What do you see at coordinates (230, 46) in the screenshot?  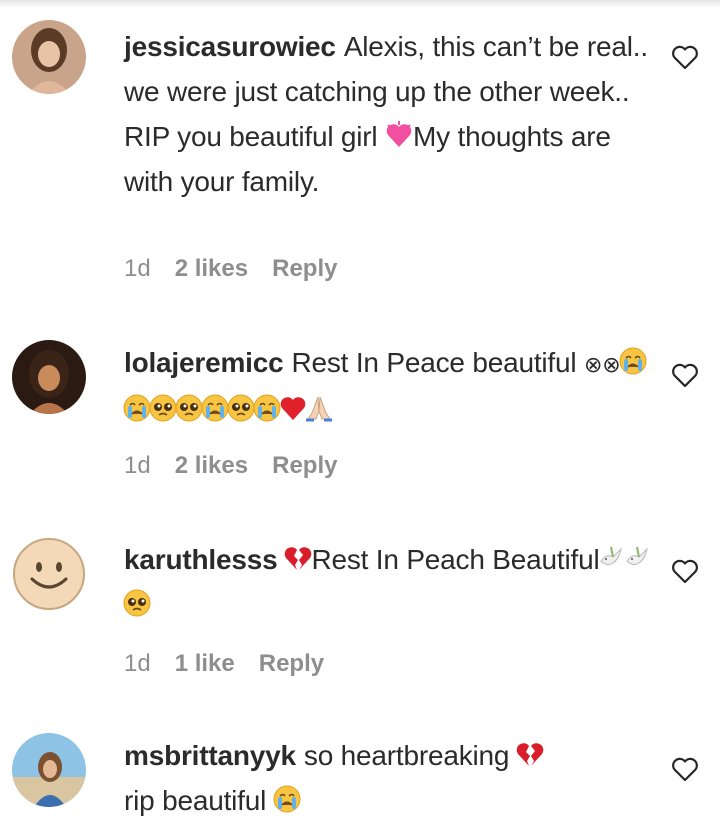 I see `comment-username: jessicasurowiec` at bounding box center [230, 46].